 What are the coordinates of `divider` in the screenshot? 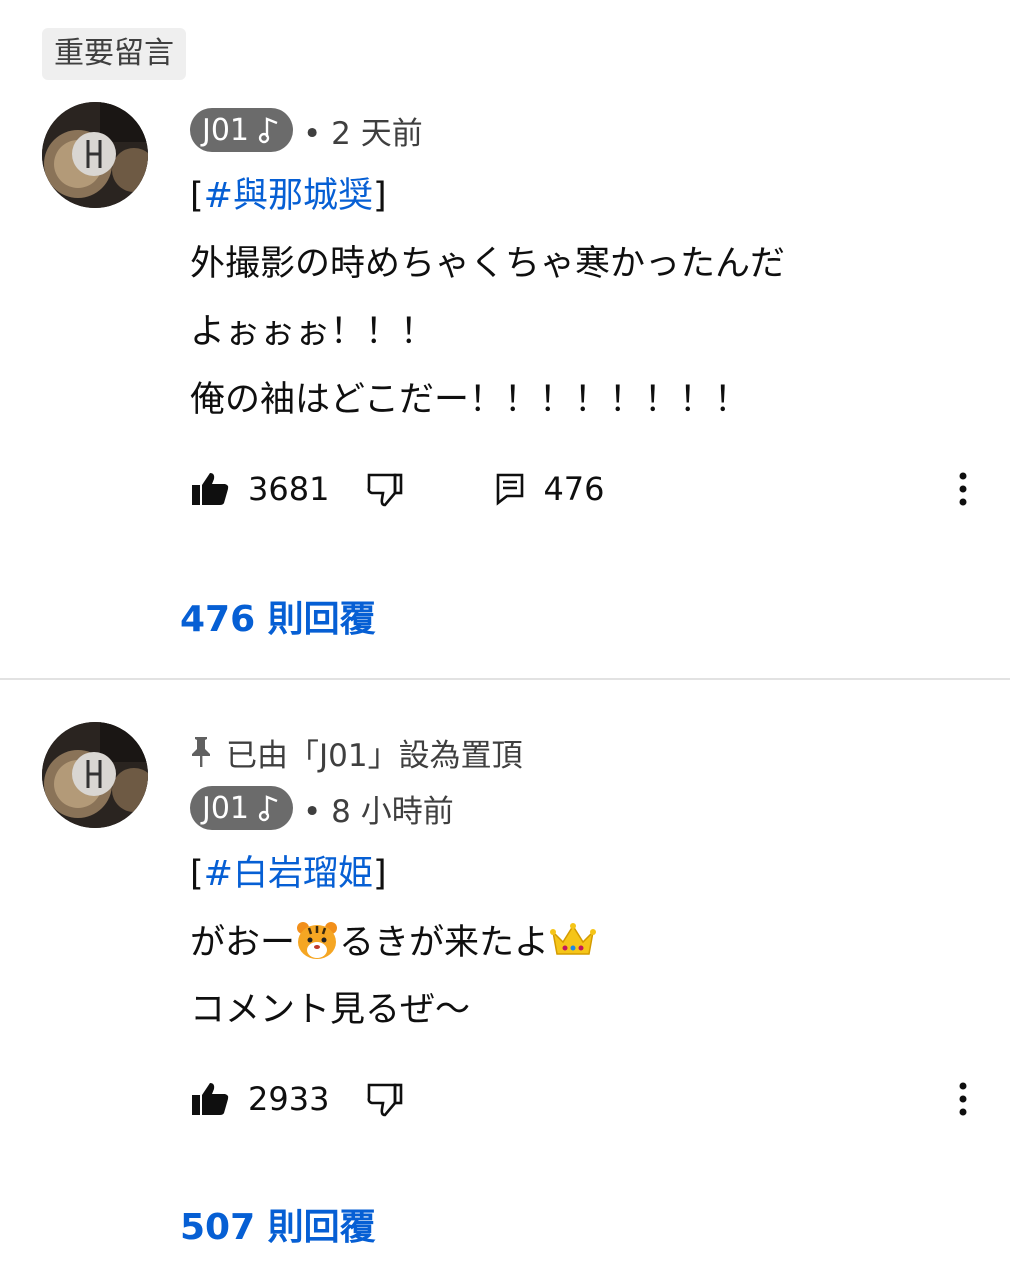 It's located at (505, 679).